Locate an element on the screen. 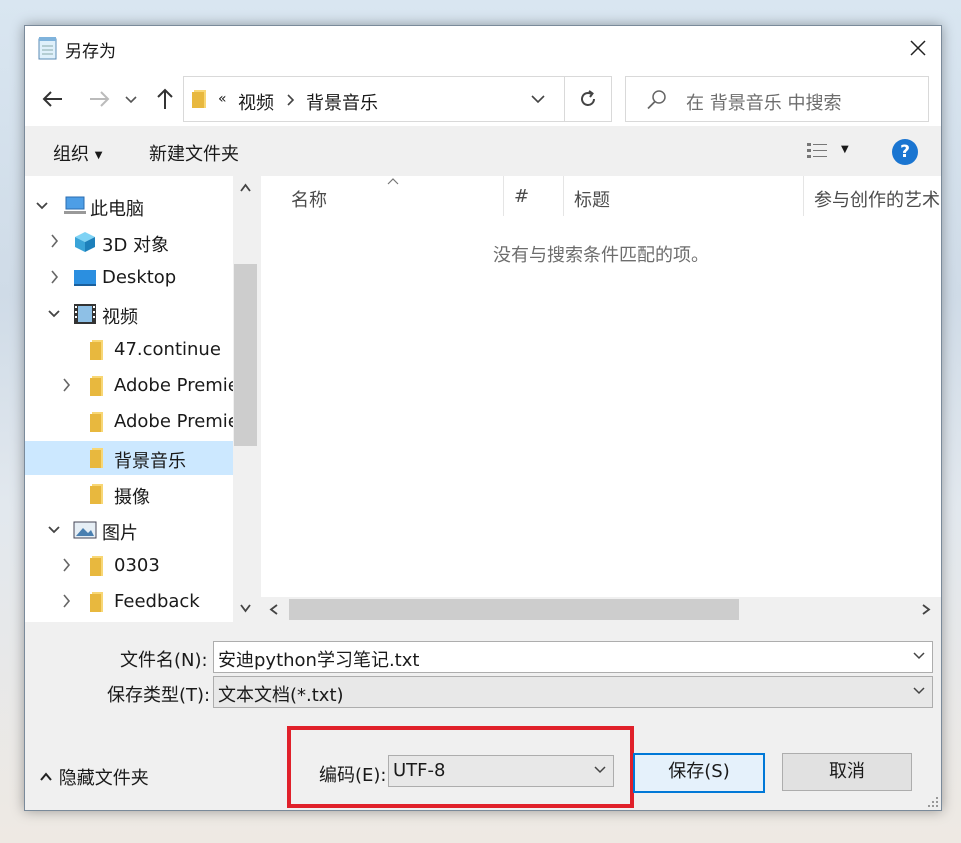 This screenshot has width=961, height=843. nav-item-folder-adobe-premiere-1: Adobe Premie is located at coordinates (132, 386).